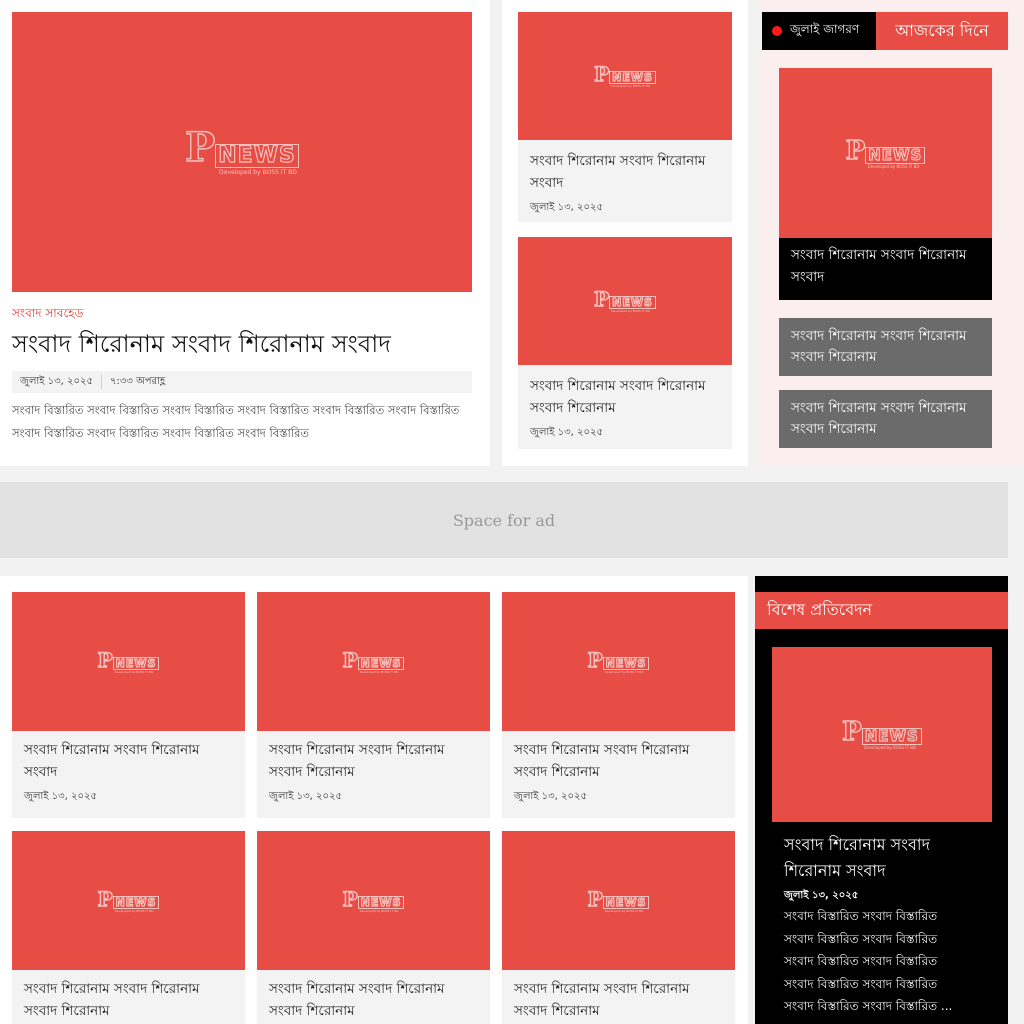 The height and width of the screenshot is (1024, 1024). What do you see at coordinates (242, 382) in the screenshot?
I see `lead-meta: জুলাই ১৩, ২০২৫ ৭:৩৩ অপরাহ্ণ` at bounding box center [242, 382].